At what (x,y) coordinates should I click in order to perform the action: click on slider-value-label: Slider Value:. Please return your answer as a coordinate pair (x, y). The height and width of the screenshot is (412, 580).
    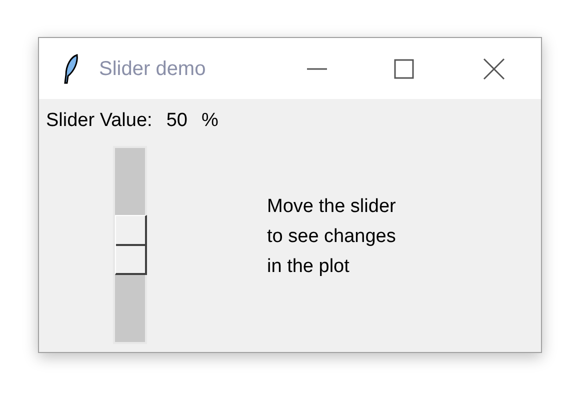
    Looking at the image, I should click on (99, 120).